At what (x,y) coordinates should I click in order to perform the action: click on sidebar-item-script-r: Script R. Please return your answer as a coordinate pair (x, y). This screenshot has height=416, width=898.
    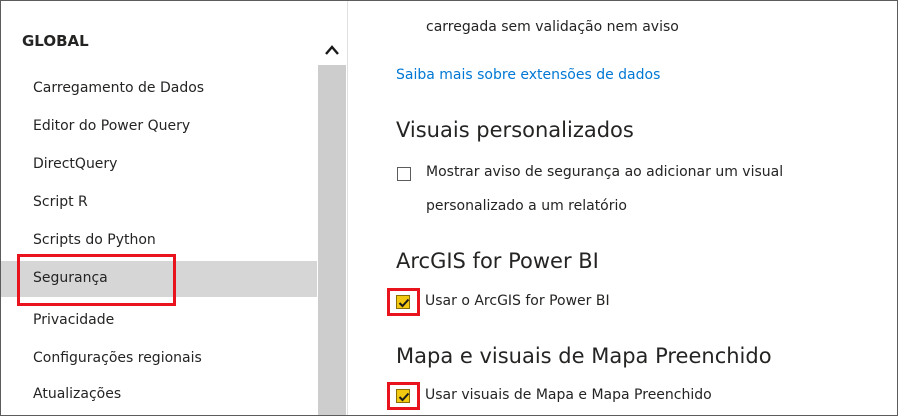
    Looking at the image, I should click on (159, 203).